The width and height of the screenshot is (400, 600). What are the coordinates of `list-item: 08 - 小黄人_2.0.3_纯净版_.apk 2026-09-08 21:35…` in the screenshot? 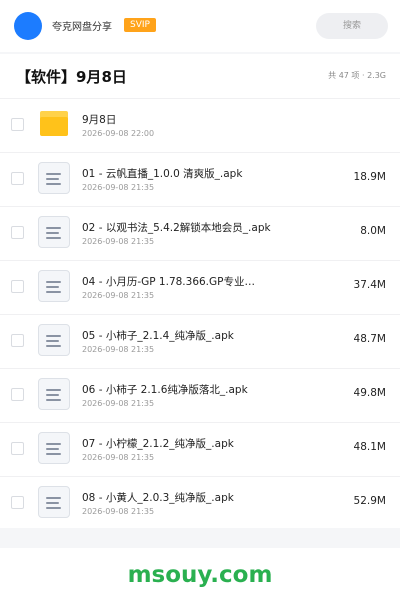 It's located at (200, 503).